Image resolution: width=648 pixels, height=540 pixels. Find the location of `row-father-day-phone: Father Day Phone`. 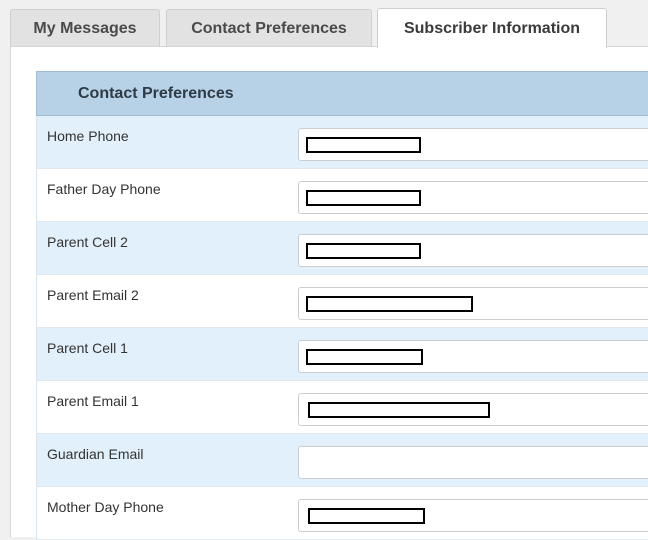

row-father-day-phone: Father Day Phone is located at coordinates (342, 195).